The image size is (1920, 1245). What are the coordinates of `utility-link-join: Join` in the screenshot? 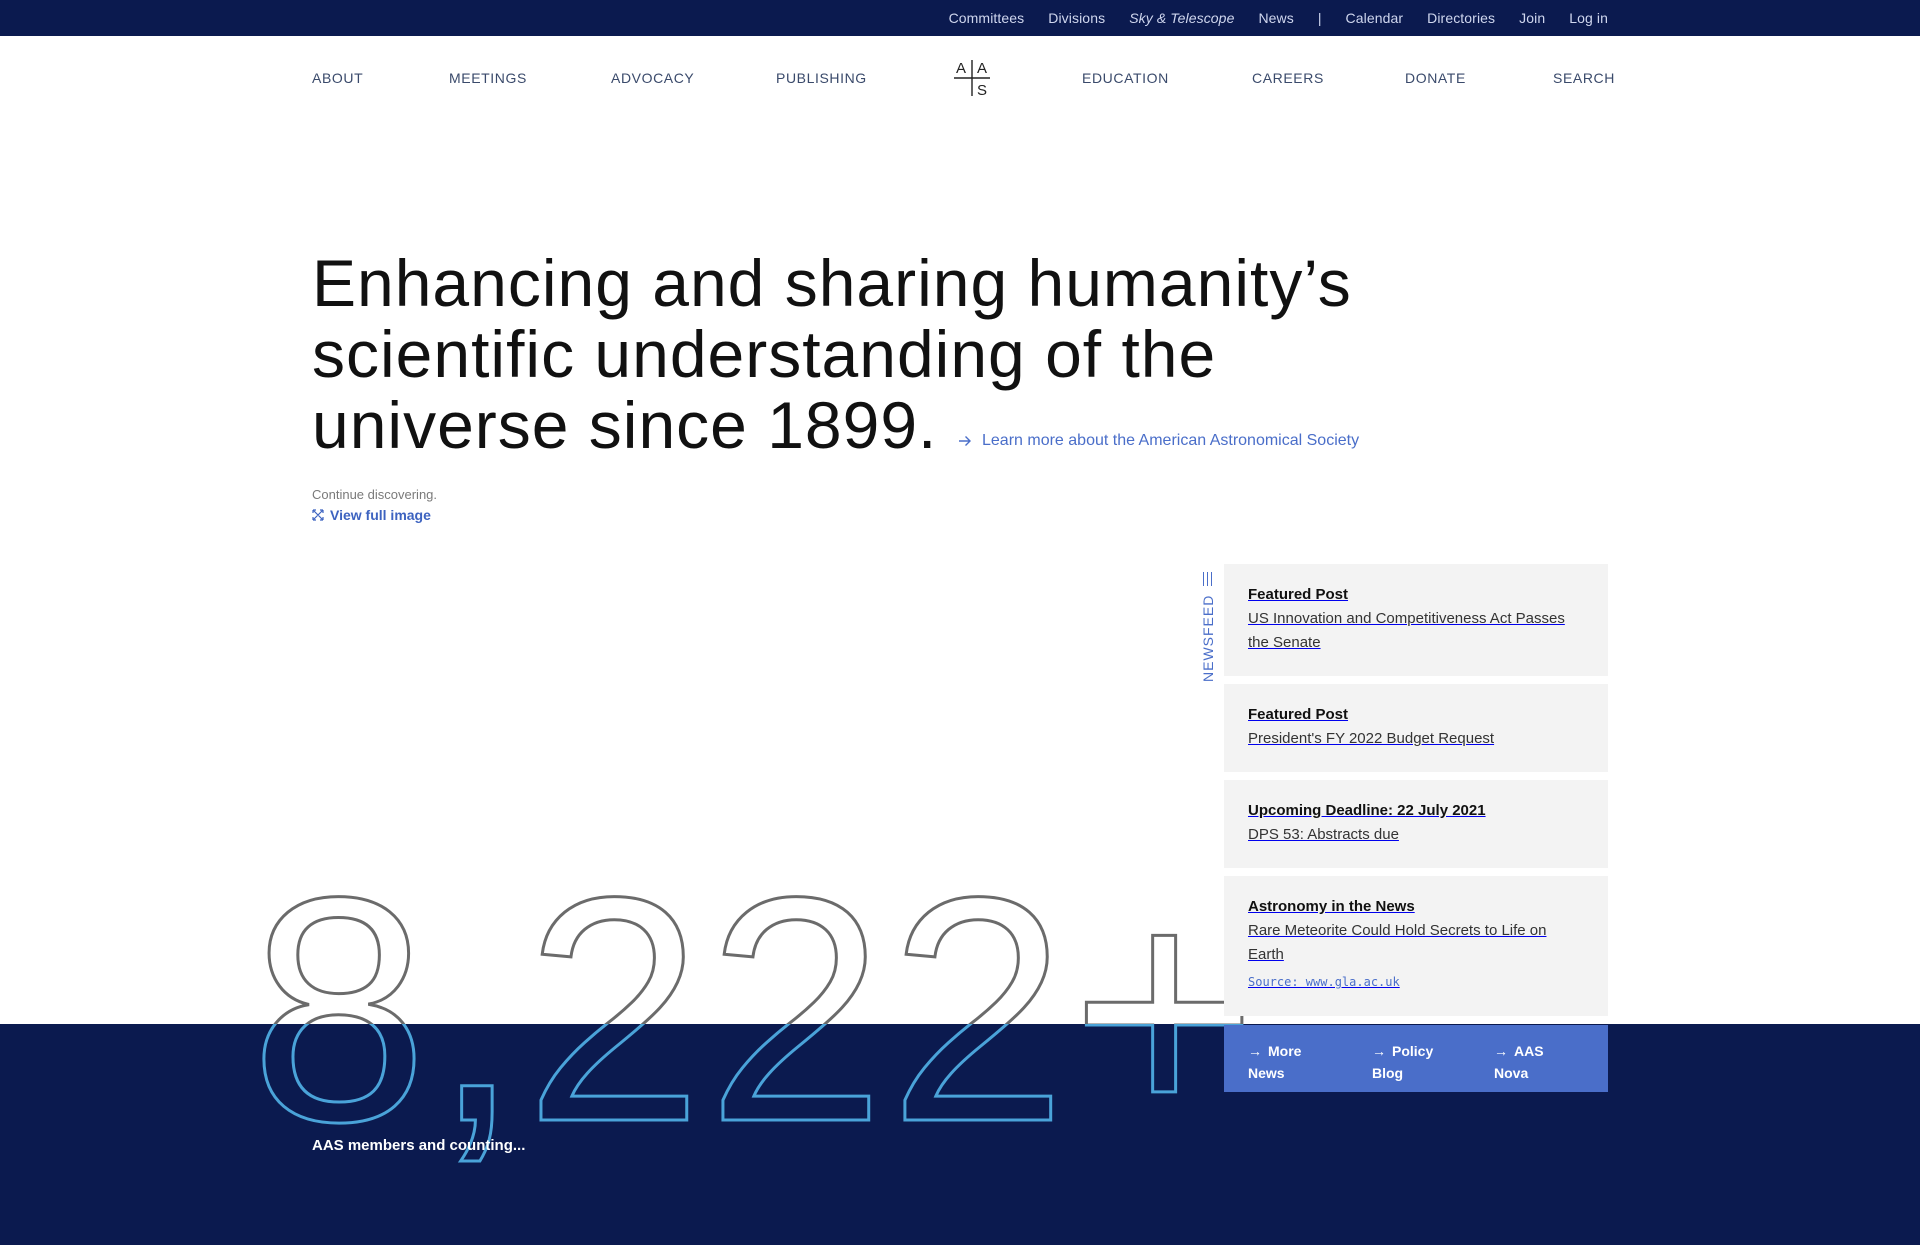 It's located at (1532, 18).